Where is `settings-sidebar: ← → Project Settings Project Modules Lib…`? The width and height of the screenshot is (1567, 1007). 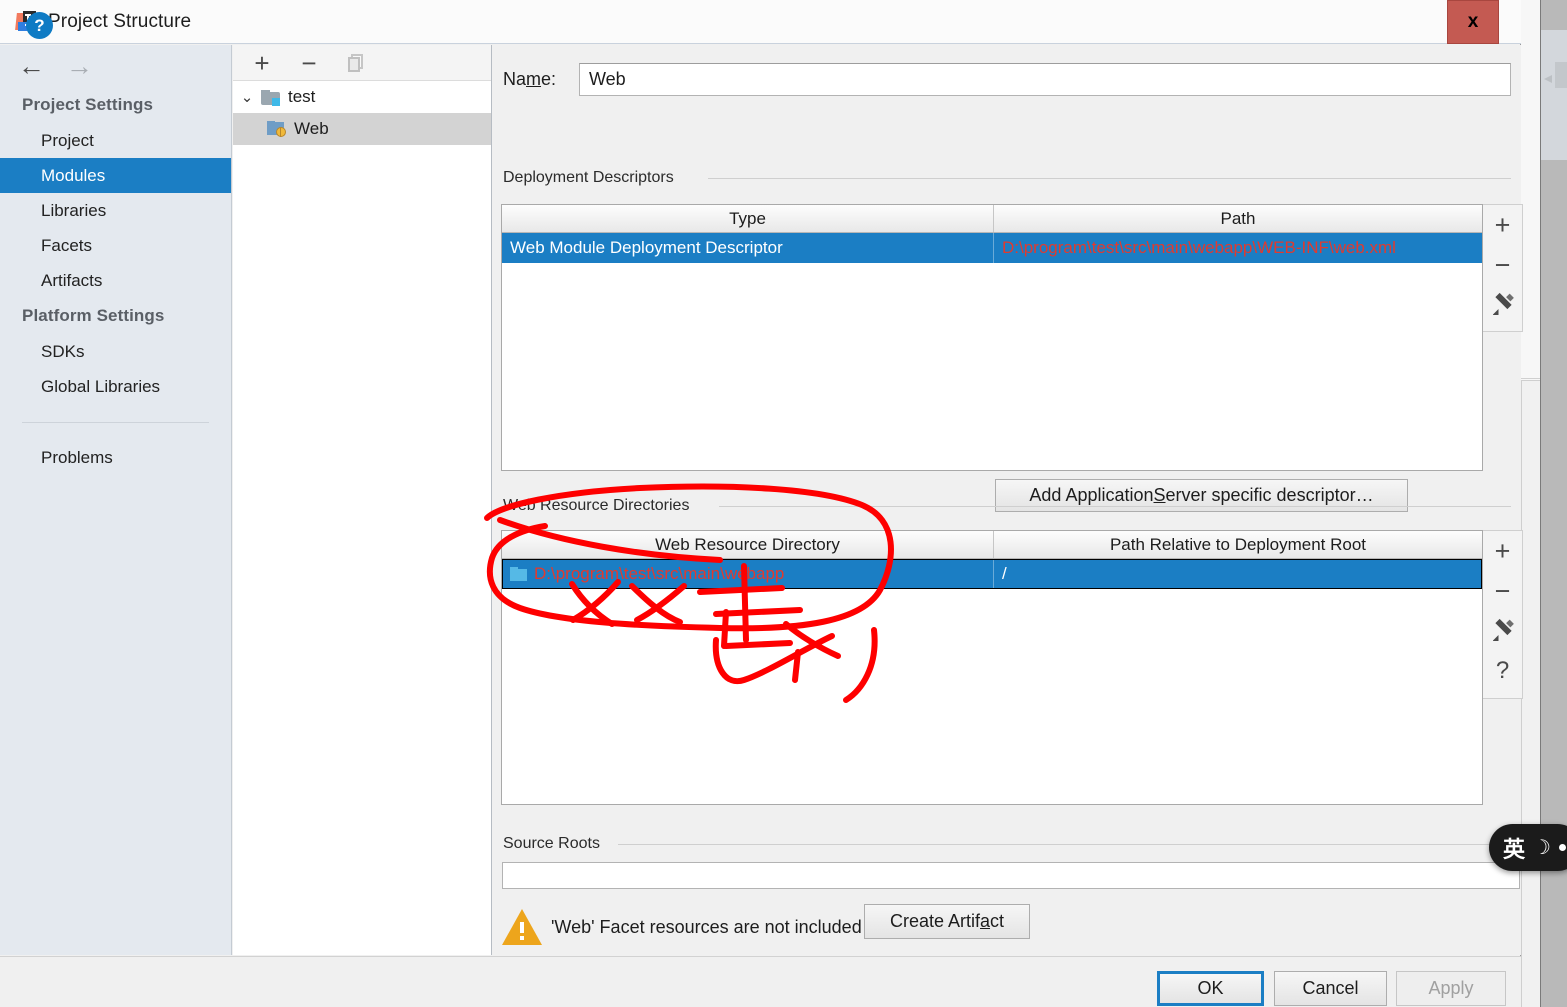
settings-sidebar: ← → Project Settings Project Modules Lib… is located at coordinates (116, 500).